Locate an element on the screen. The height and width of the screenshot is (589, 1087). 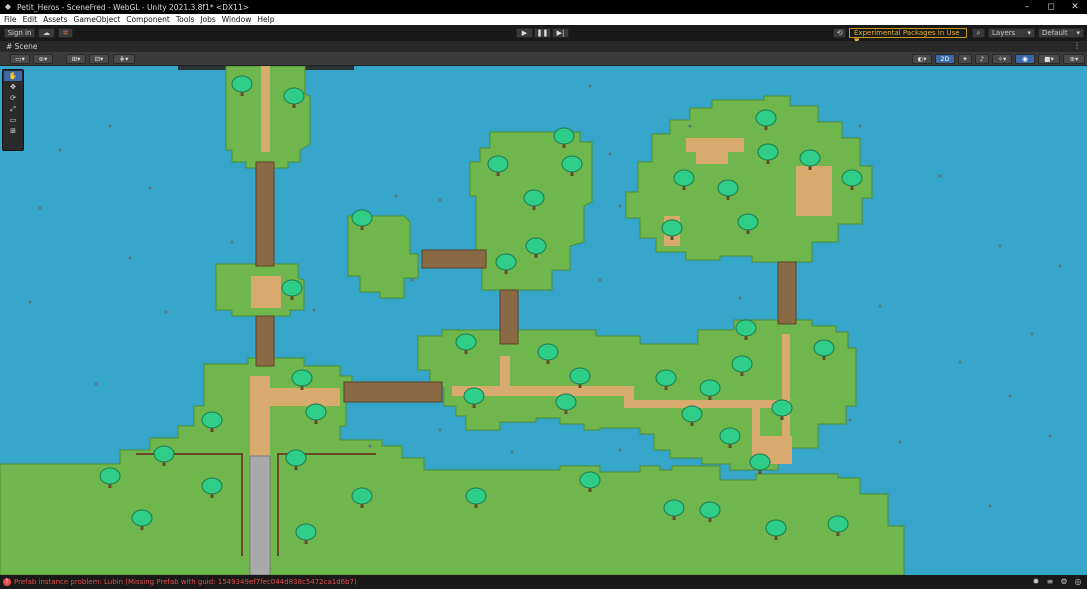
status-icons: ✹ ≡ ⚙ ◎ is located at coordinates (1055, 582).